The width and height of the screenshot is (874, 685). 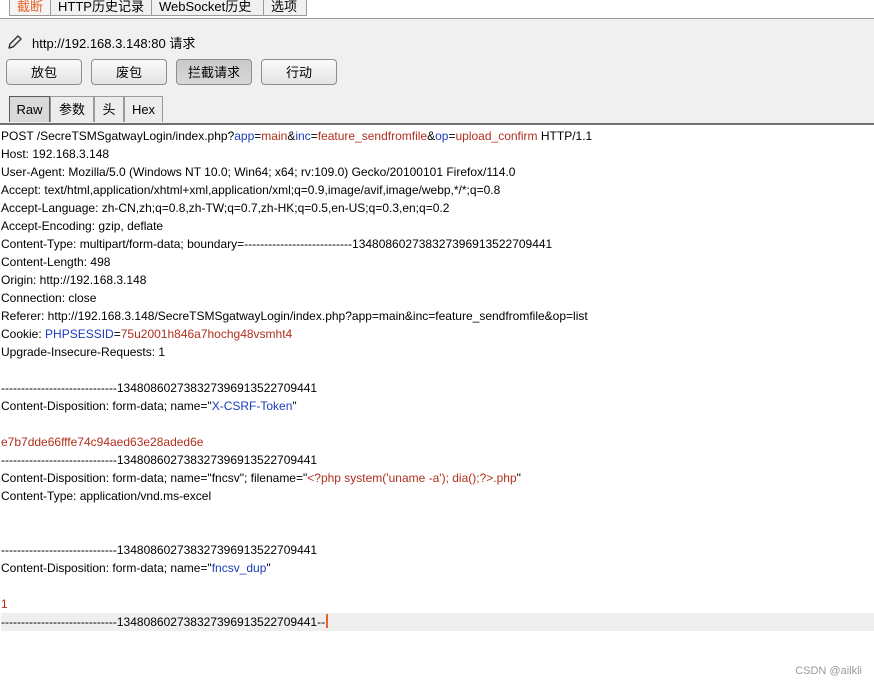 I want to click on editor-divider, so click(x=437, y=124).